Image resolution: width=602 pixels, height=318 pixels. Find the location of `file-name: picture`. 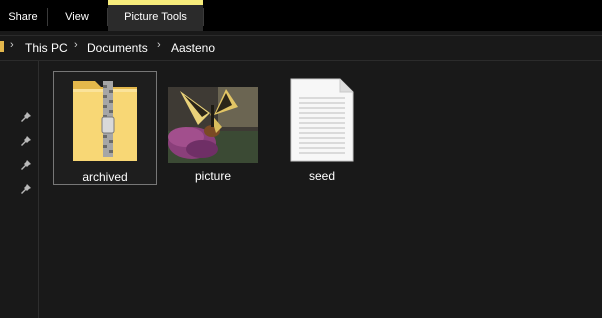

file-name: picture is located at coordinates (213, 176).